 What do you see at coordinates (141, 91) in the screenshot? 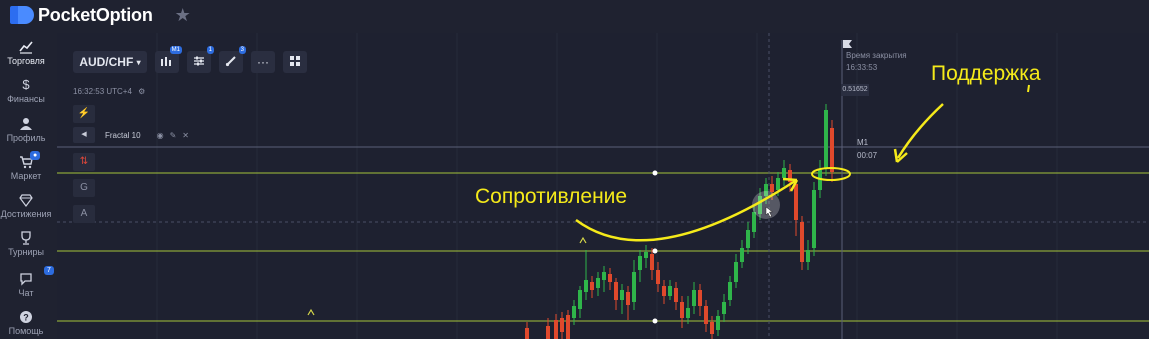
I see `gear-icon: ⚙` at bounding box center [141, 91].